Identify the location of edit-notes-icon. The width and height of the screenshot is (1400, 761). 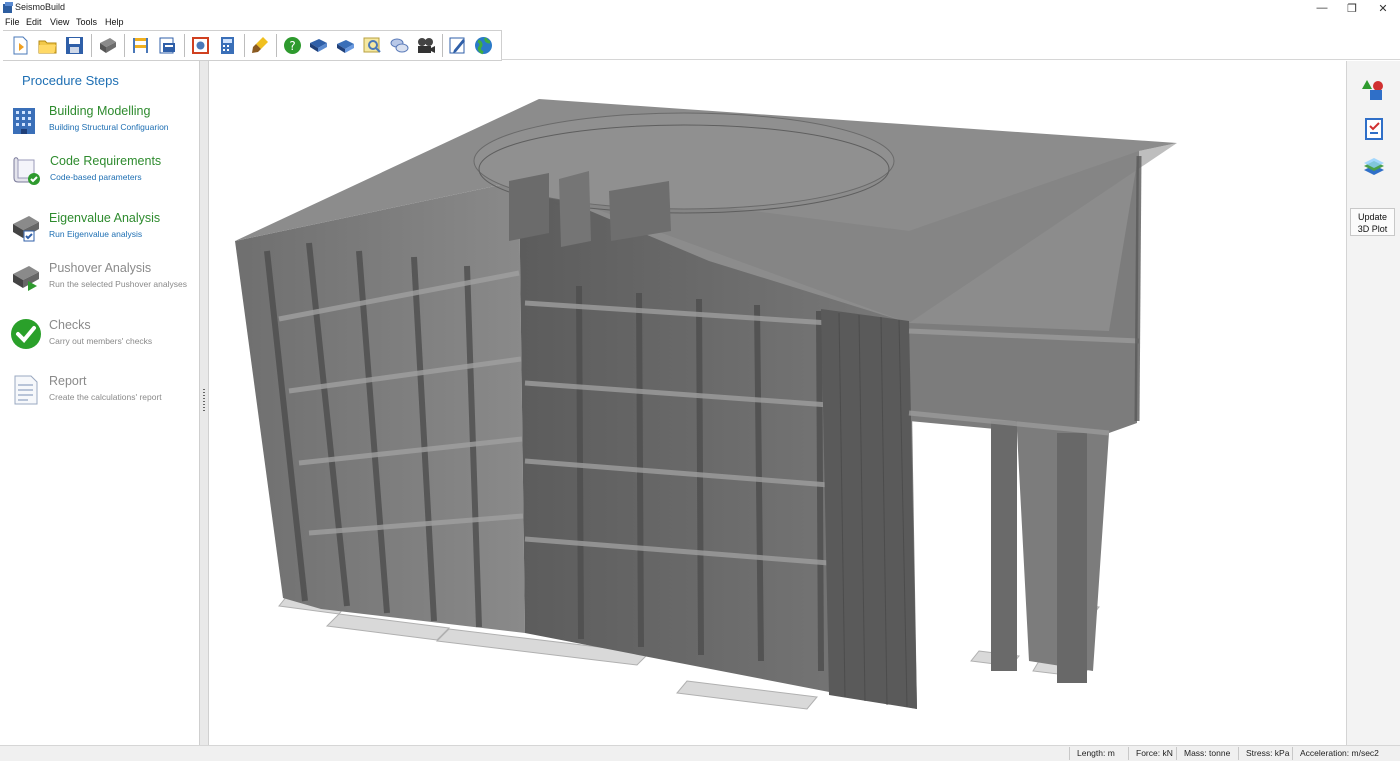
(457, 45).